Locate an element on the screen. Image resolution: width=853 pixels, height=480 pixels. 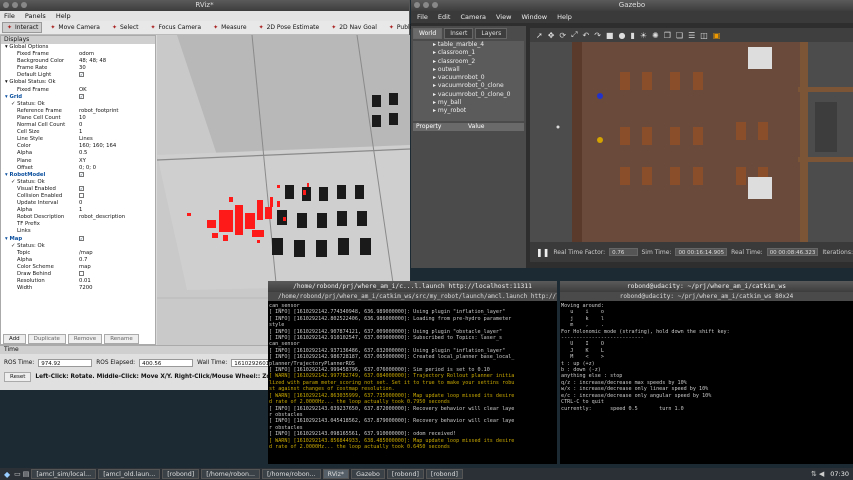
gazebo-menu-edit: Edit is located at coordinates (444, 17).